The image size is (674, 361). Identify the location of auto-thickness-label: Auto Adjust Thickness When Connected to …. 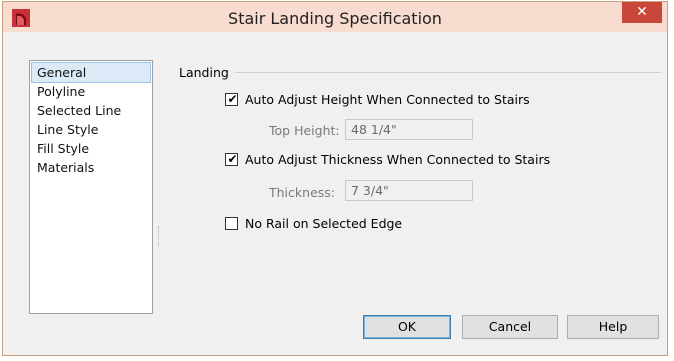
(397, 159).